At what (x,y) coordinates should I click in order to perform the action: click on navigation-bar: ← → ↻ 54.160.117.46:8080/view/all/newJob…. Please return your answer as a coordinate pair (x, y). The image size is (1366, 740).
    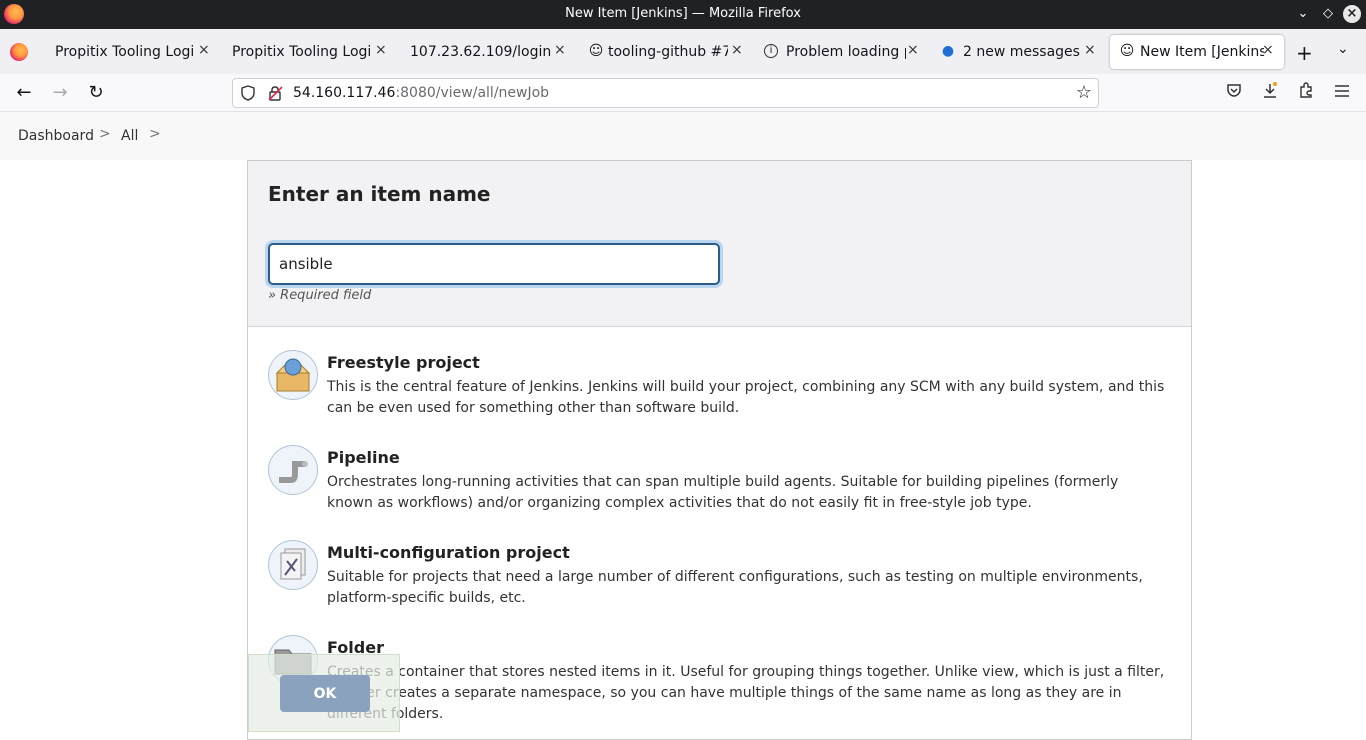
    Looking at the image, I should click on (683, 93).